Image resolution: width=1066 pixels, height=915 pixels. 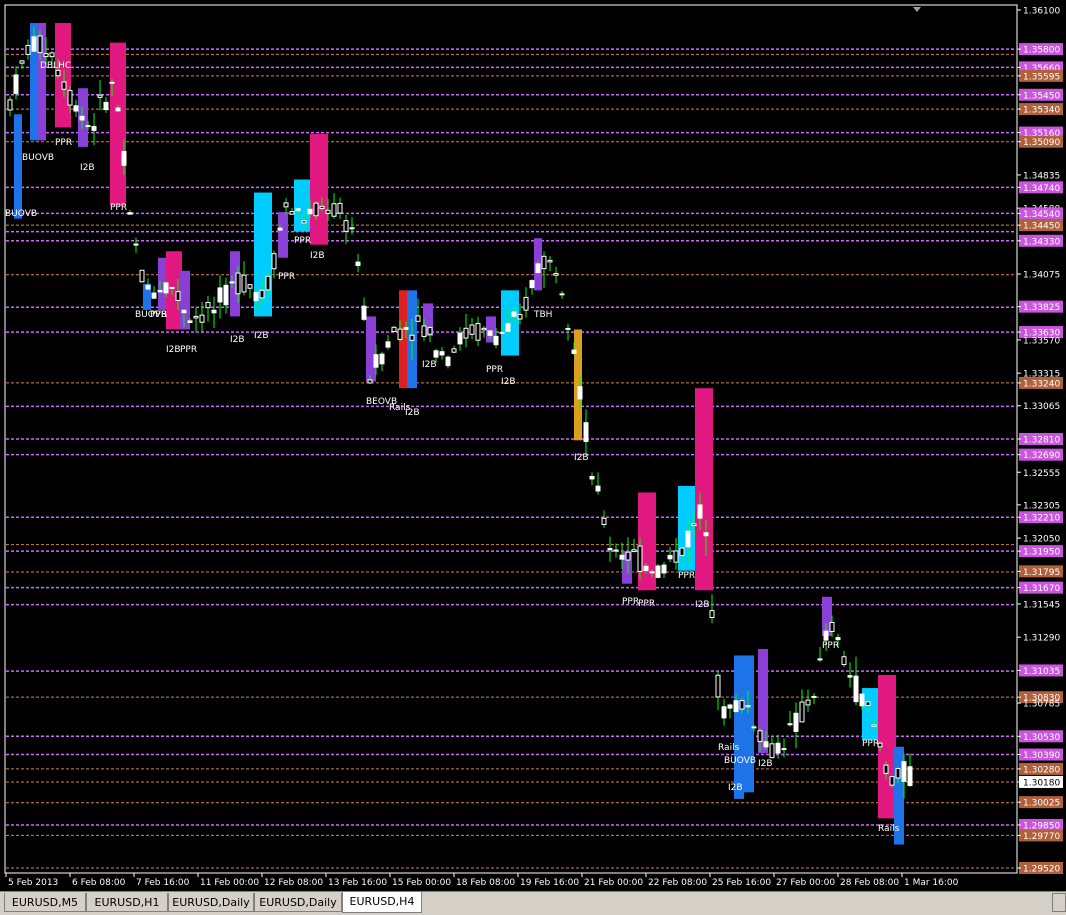 What do you see at coordinates (1041, 176) in the screenshot?
I see `price-tick-label: 1.34835` at bounding box center [1041, 176].